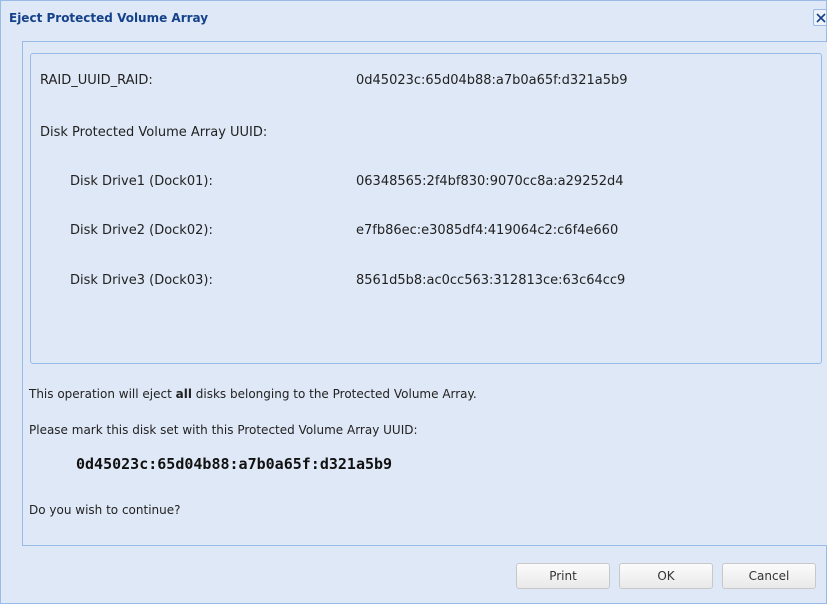  What do you see at coordinates (413, 576) in the screenshot?
I see `dialog-footer: Print OK Cancel` at bounding box center [413, 576].